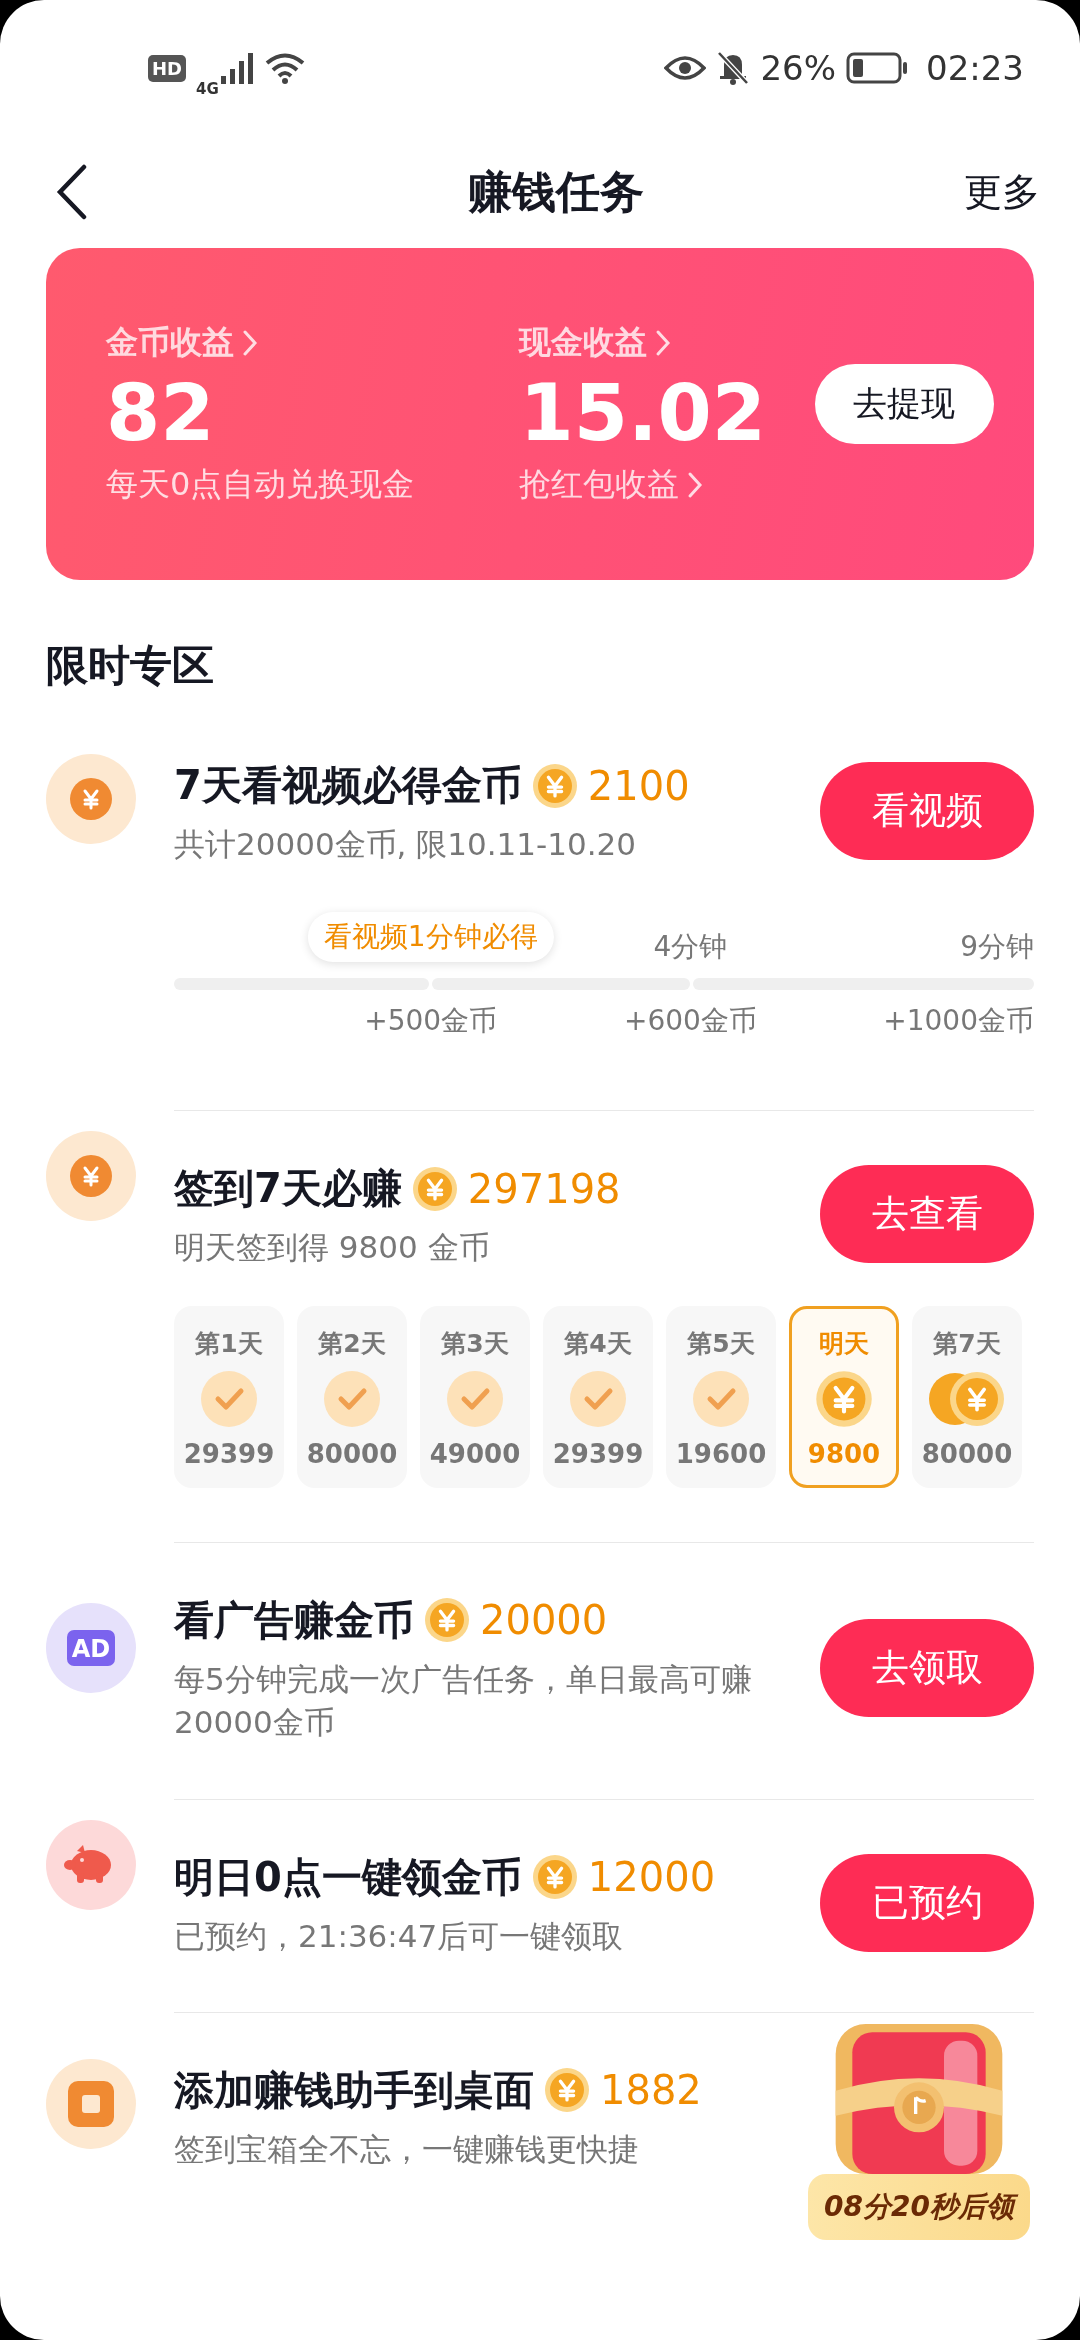 Image resolution: width=1080 pixels, height=2340 pixels. What do you see at coordinates (651, 1877) in the screenshot?
I see `task-reward: 12000` at bounding box center [651, 1877].